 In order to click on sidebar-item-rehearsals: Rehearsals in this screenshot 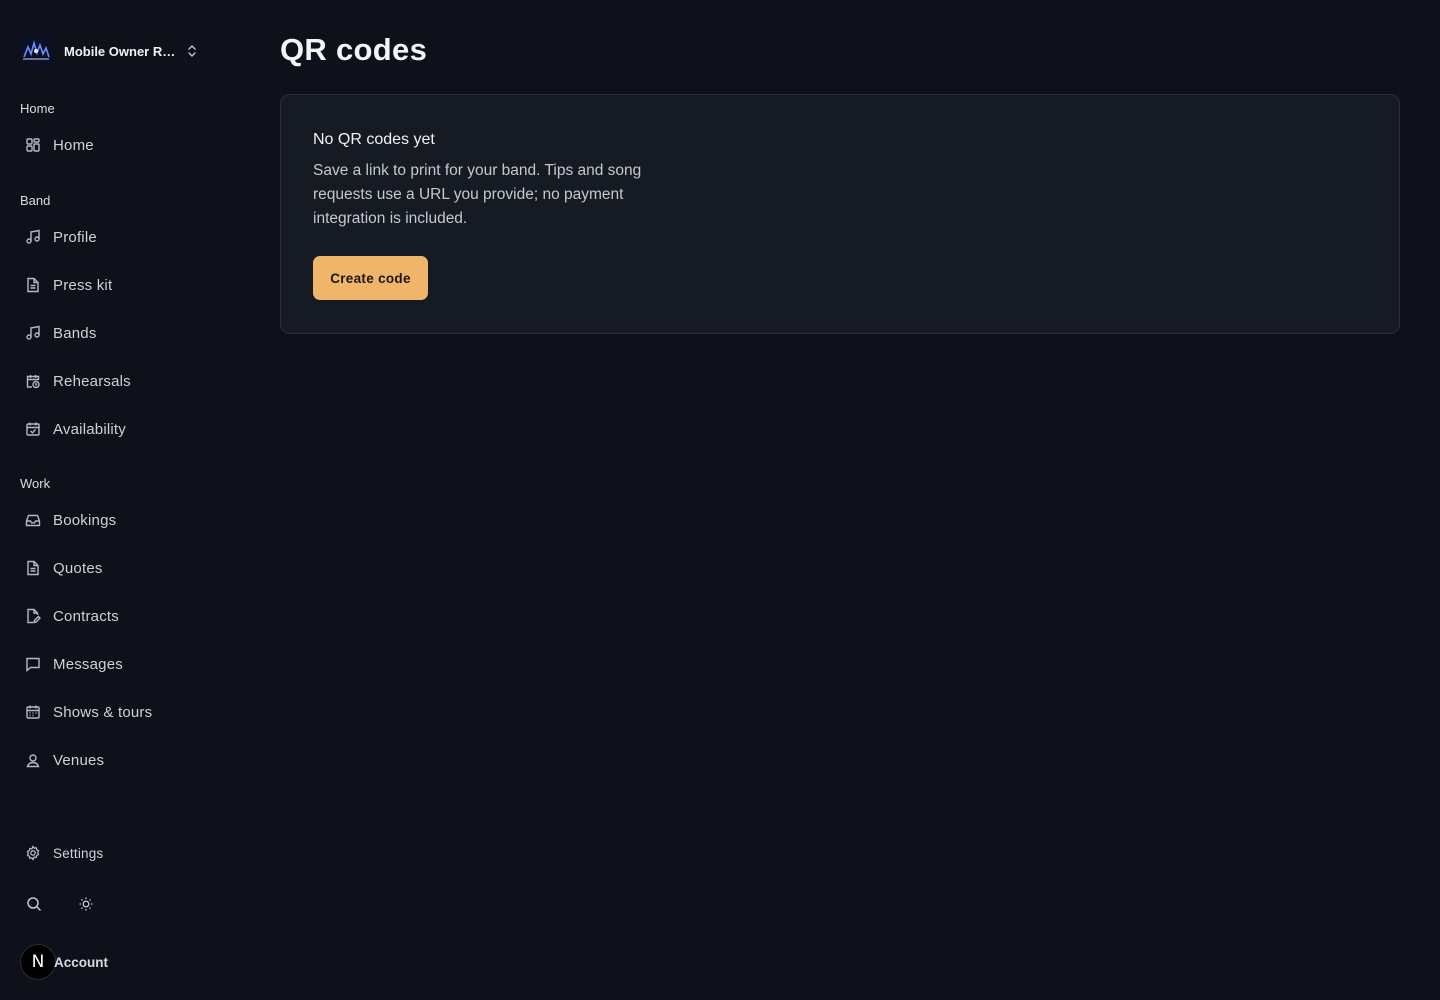, I will do `click(119, 381)`.